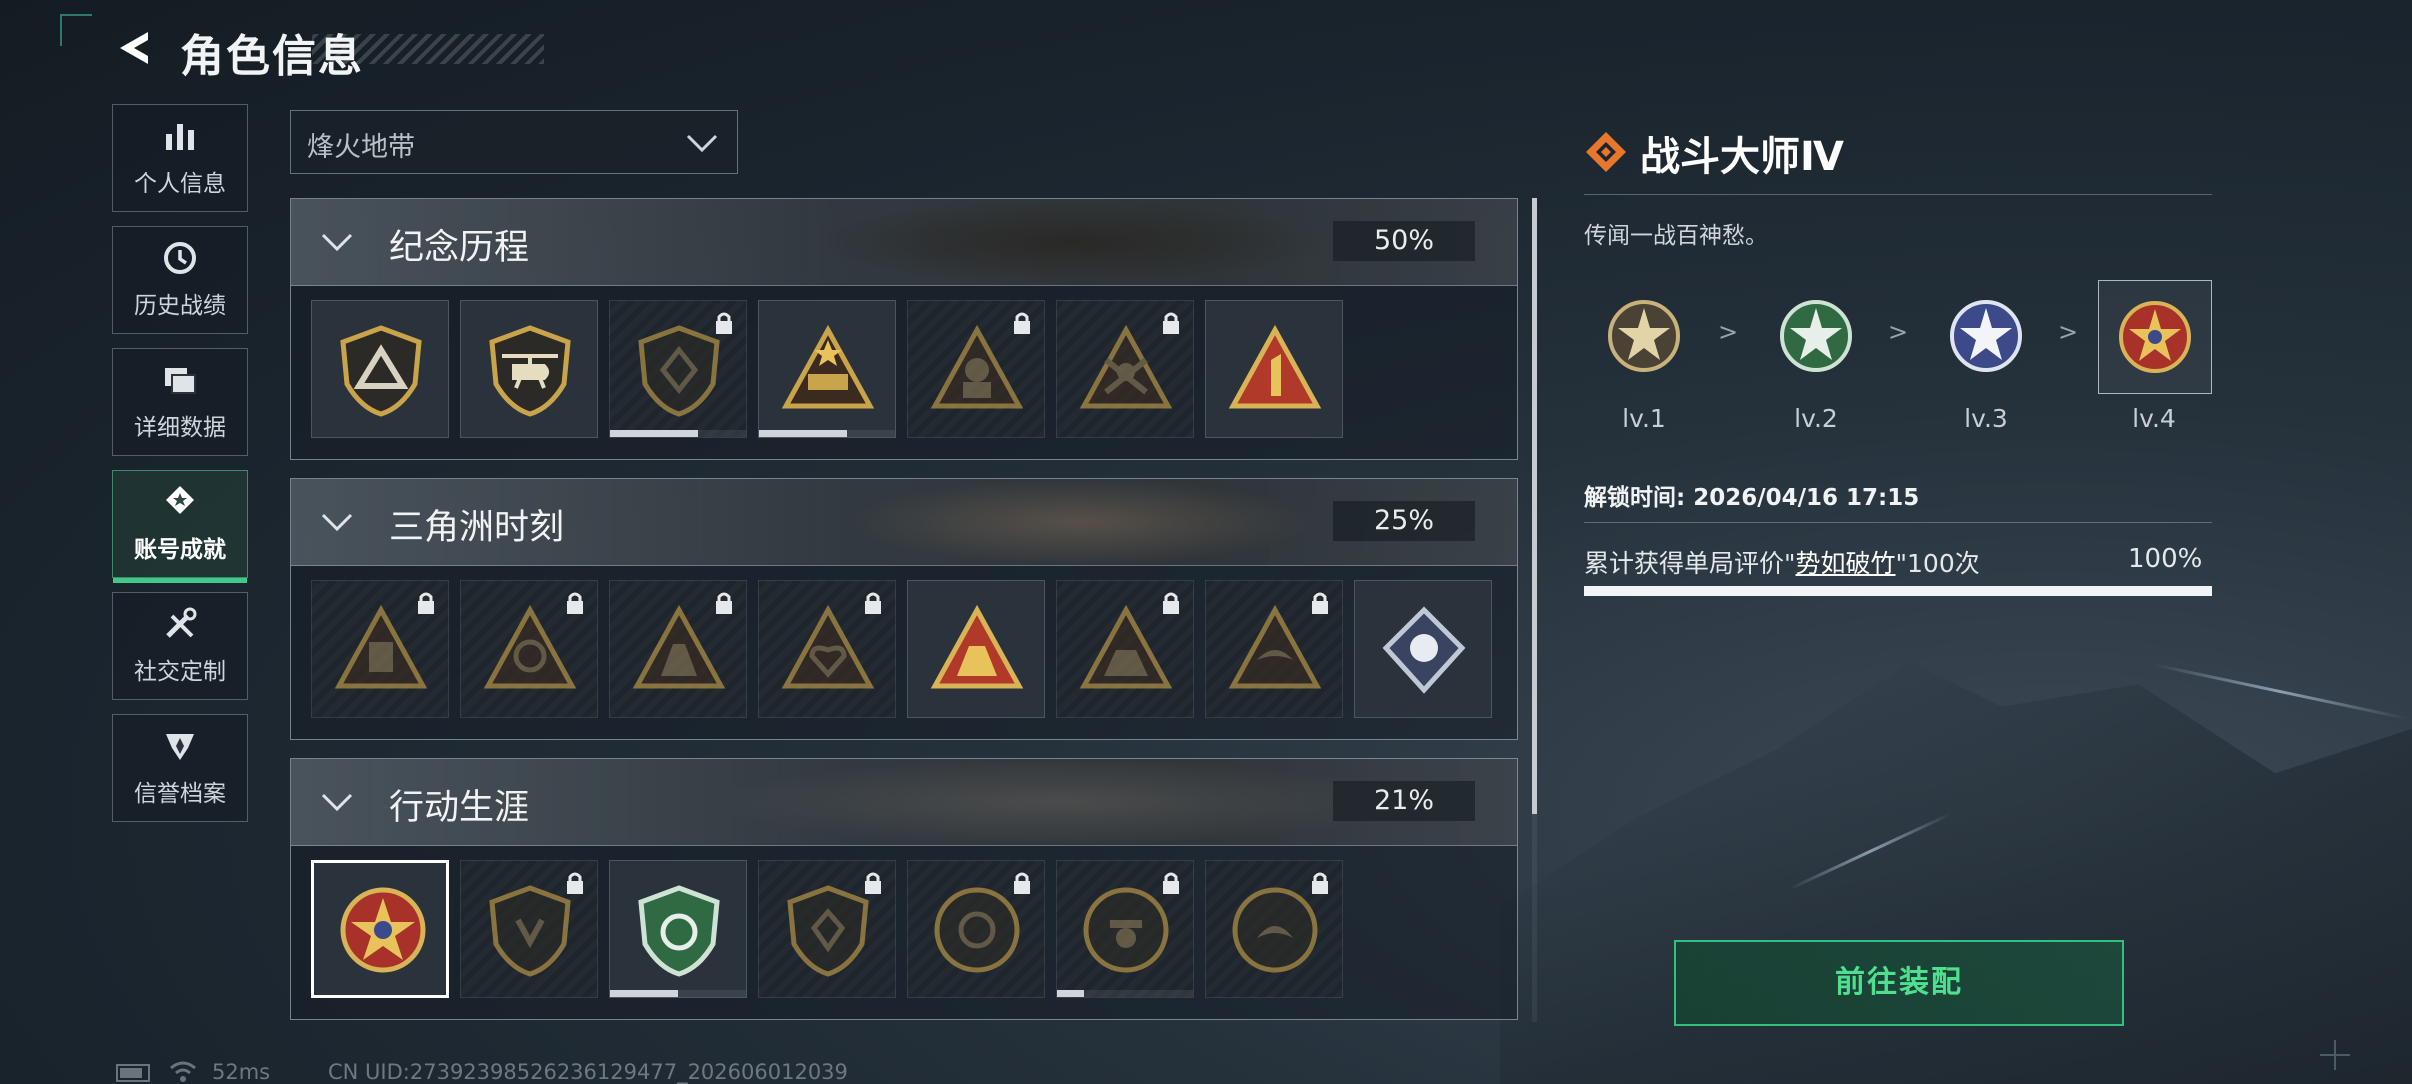  I want to click on player-uid: CN UID:27392398526236129477_202606012039, so click(588, 1072).